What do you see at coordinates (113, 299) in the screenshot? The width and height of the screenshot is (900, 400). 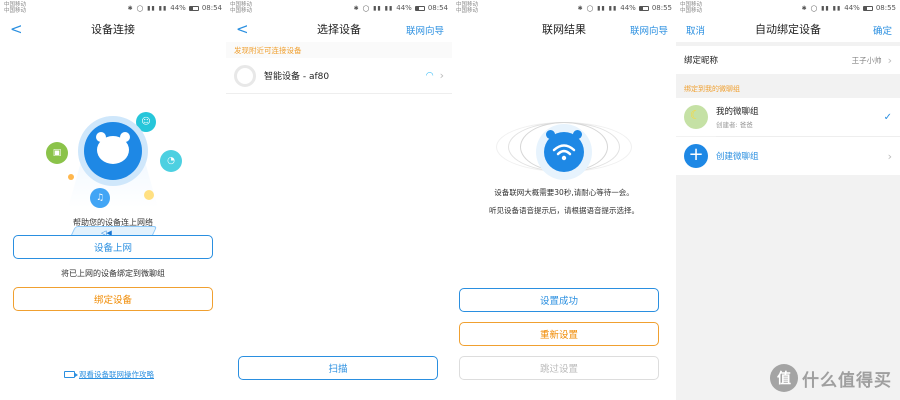 I see `bind-device-button: 绑定设备` at bounding box center [113, 299].